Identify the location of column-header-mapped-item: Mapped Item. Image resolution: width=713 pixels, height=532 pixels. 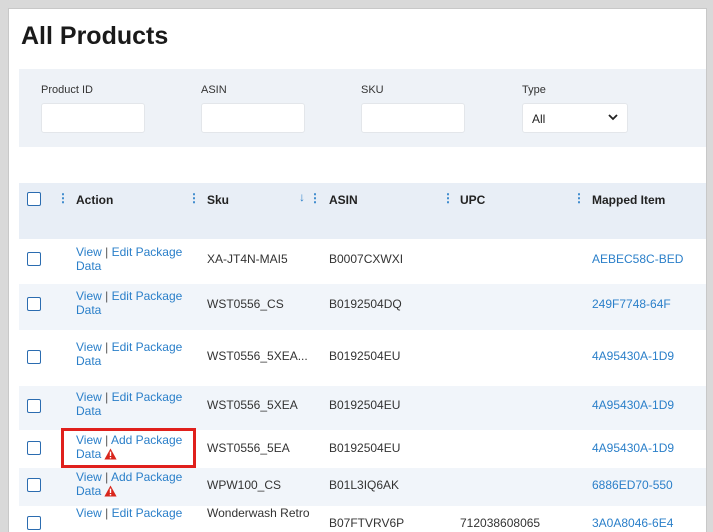
(628, 200).